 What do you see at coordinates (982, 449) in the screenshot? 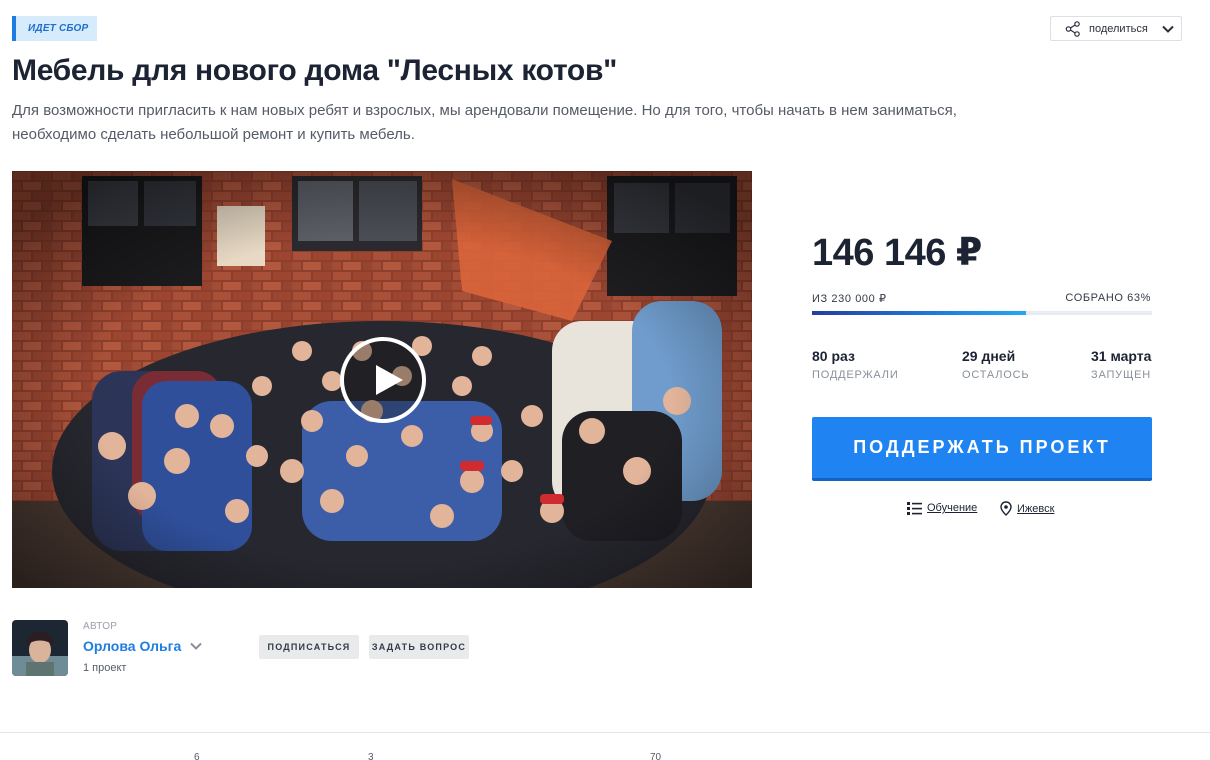
I see `support-project-button: ПОДДЕРЖАТЬ ПРОЕКТ` at bounding box center [982, 449].